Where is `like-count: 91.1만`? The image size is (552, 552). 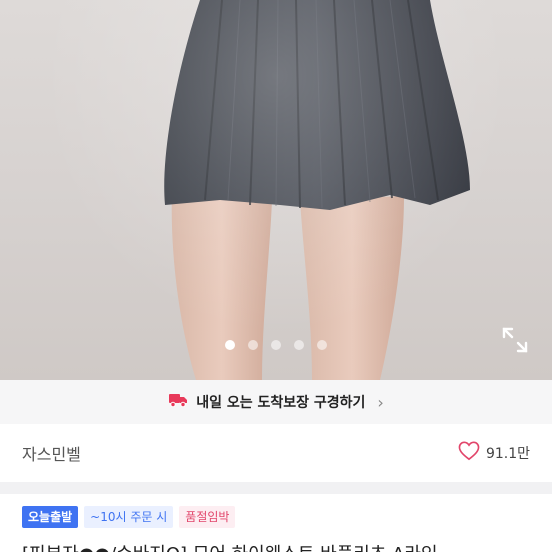 like-count: 91.1만 is located at coordinates (507, 454).